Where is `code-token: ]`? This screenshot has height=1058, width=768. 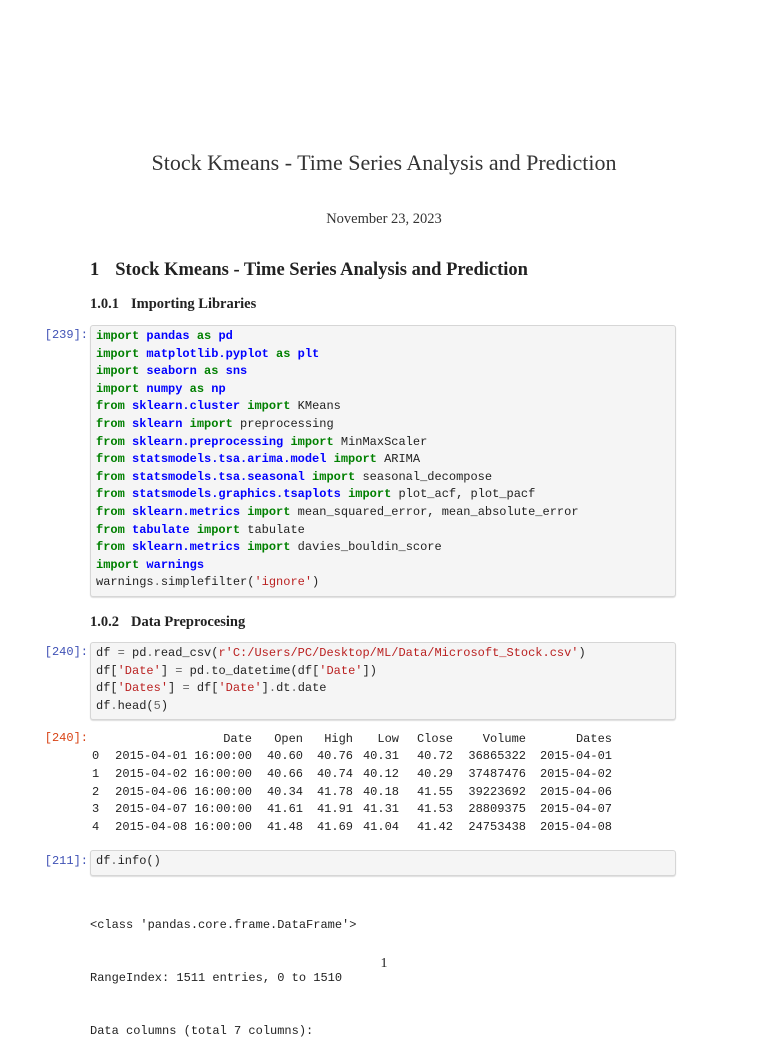 code-token: ] is located at coordinates (175, 688).